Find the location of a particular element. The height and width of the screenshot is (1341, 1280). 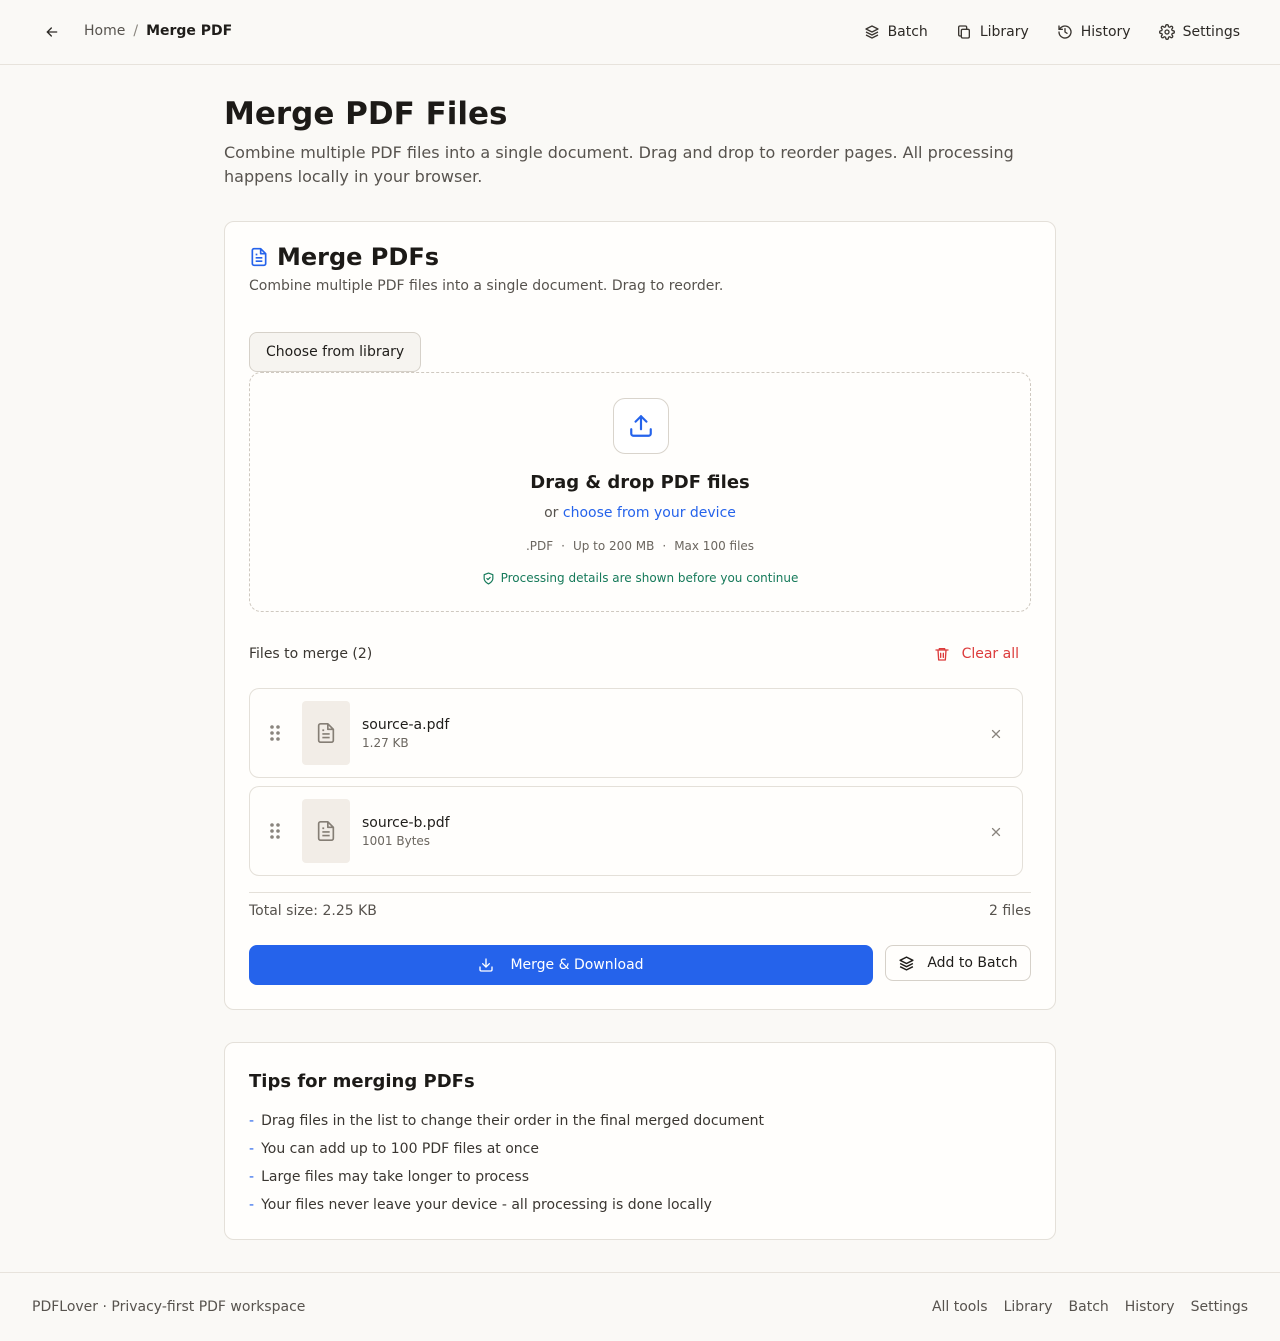

page-title: Merge PDF Files is located at coordinates (366, 114).